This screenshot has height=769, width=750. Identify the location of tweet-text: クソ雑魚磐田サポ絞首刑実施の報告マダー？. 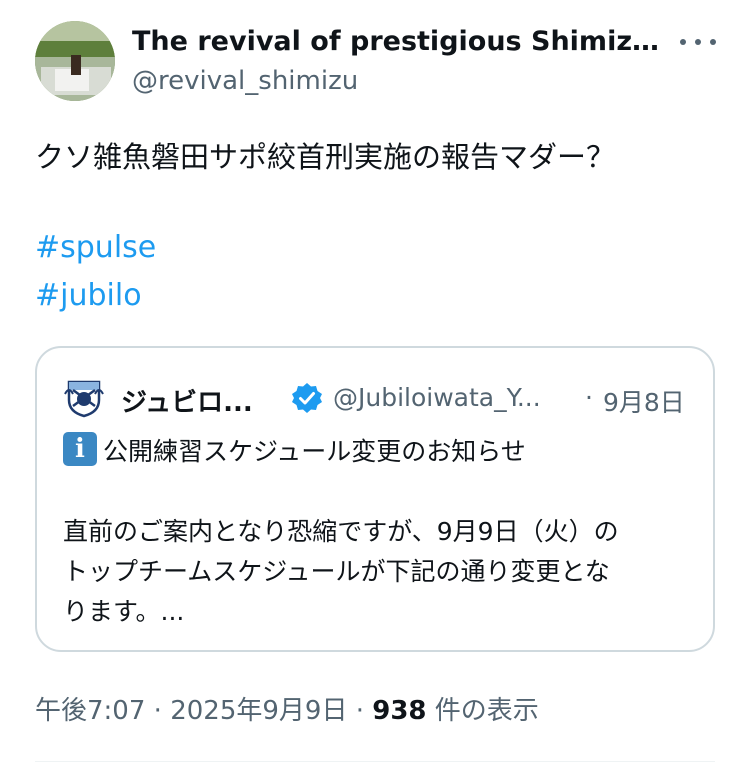
(325, 157).